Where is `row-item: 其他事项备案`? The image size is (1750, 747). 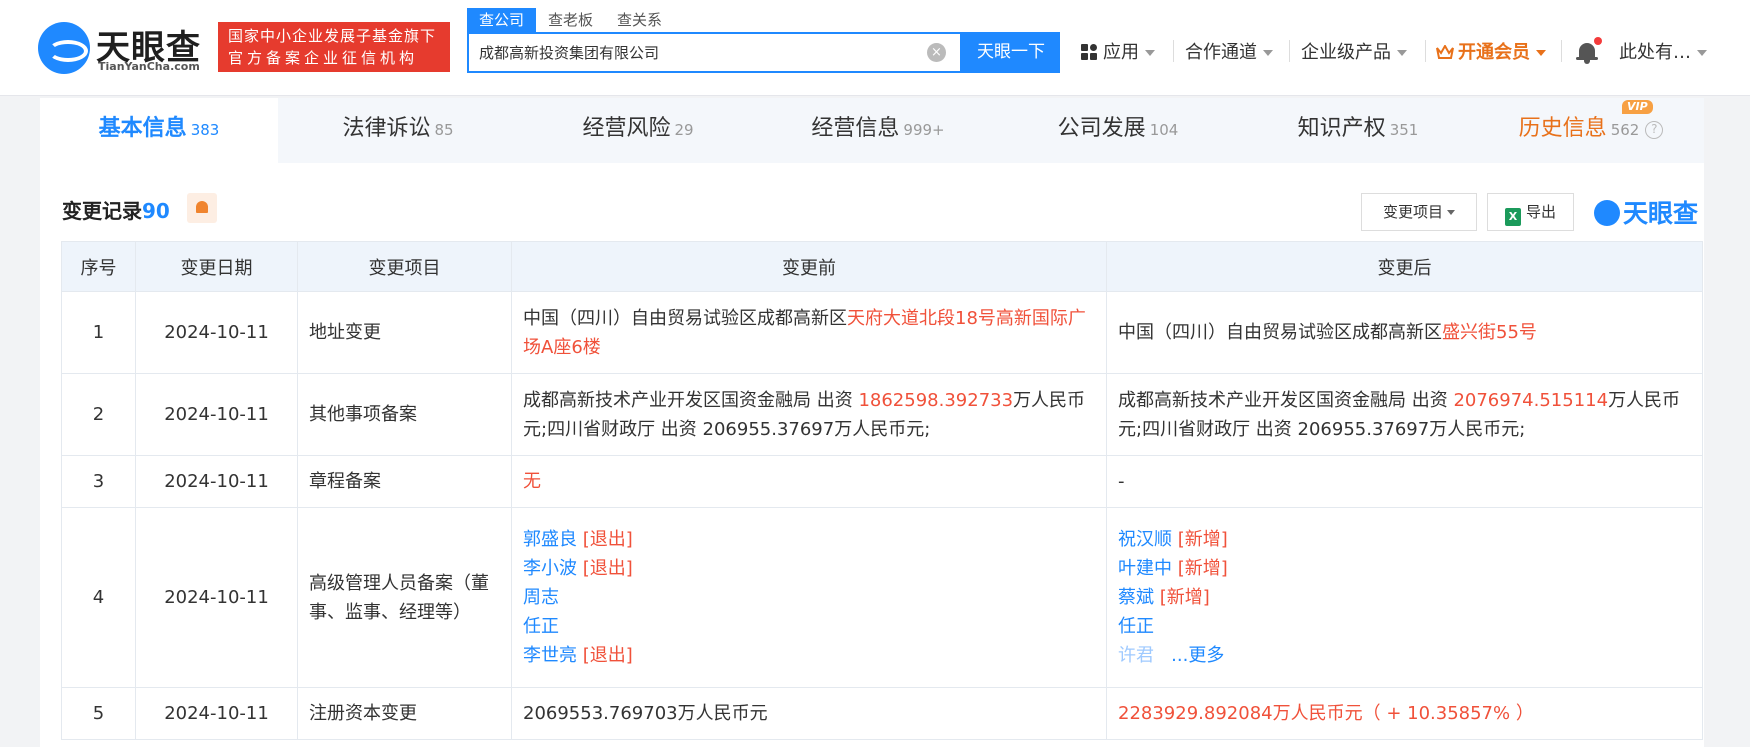 row-item: 其他事项备案 is located at coordinates (404, 414).